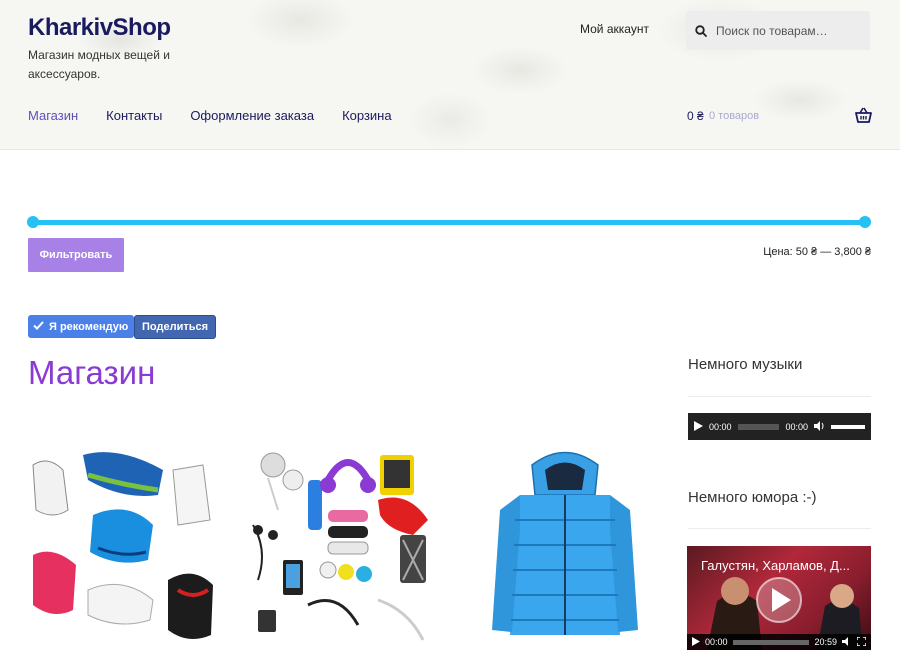 The image size is (900, 650). Describe the element at coordinates (758, 426) in the screenshot. I see `audio-progress-bar` at that location.